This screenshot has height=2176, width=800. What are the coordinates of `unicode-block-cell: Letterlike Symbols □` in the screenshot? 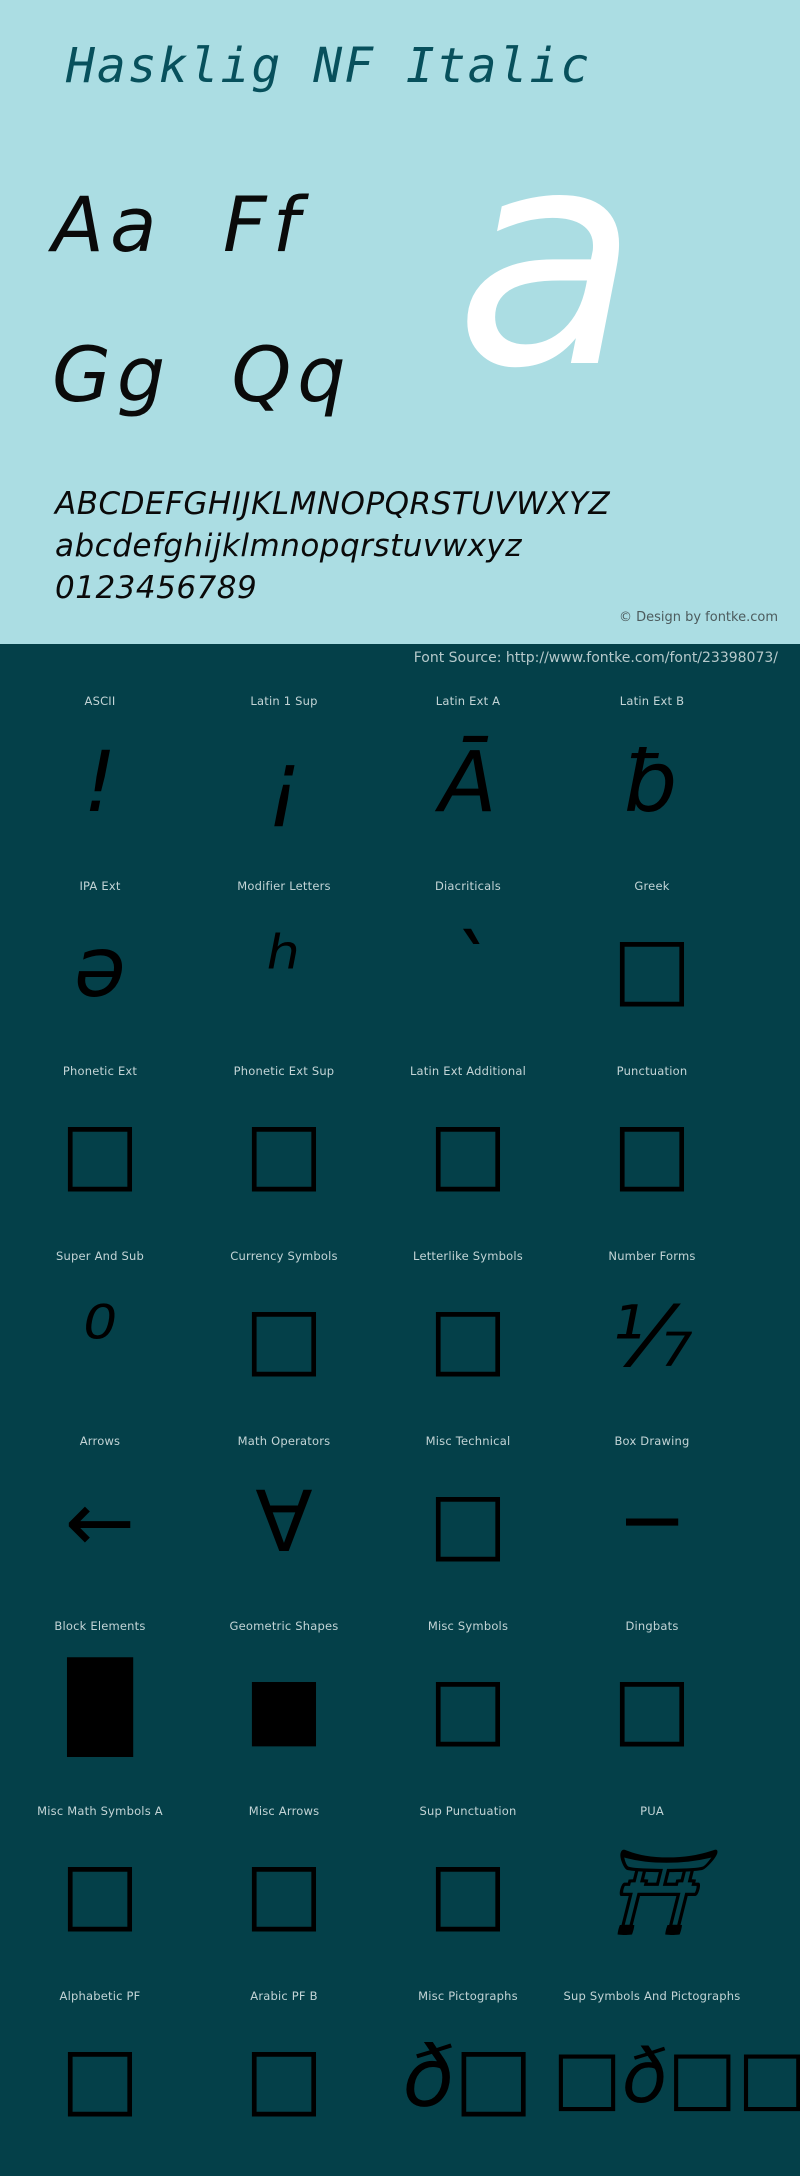 It's located at (468, 1323).